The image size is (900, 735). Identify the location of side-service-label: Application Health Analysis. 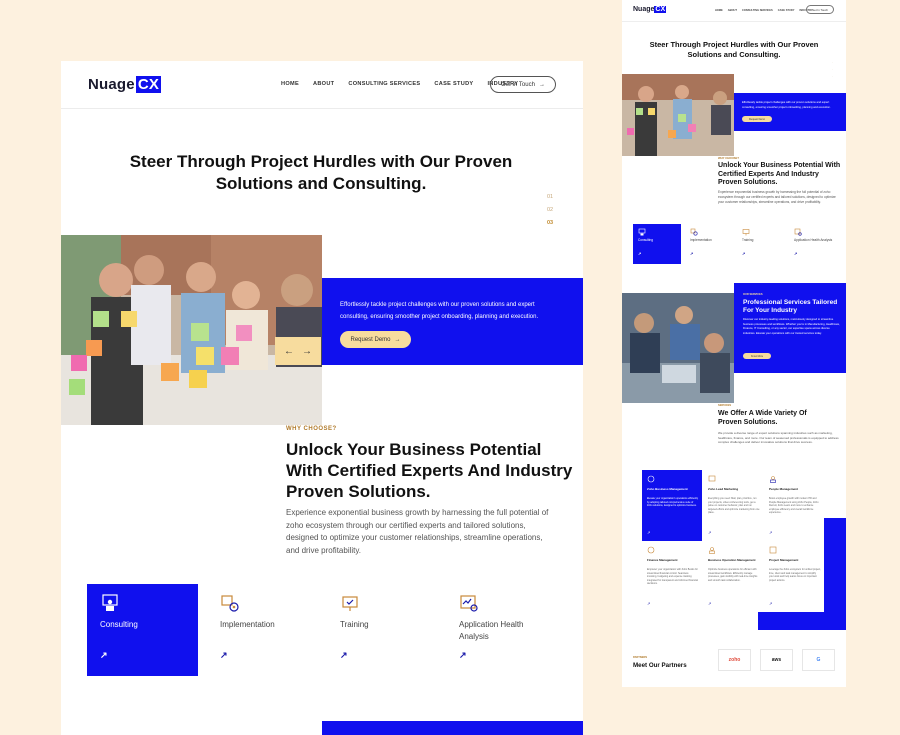
(813, 240).